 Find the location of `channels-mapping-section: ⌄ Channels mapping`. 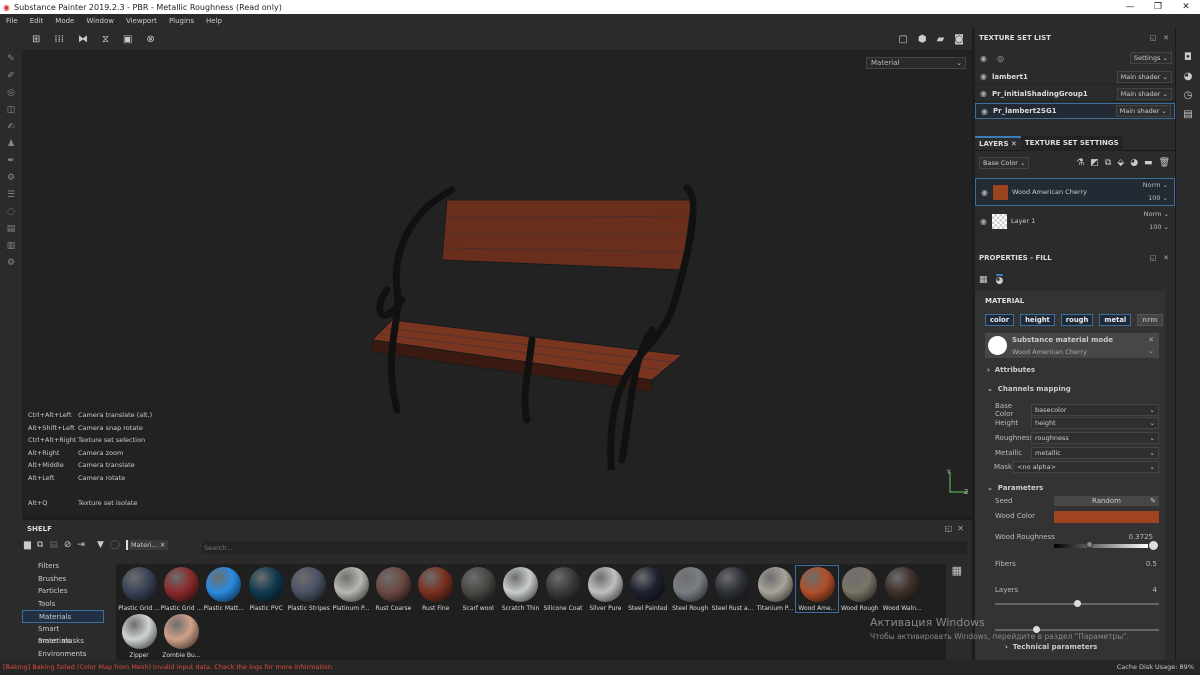

channels-mapping-section: ⌄ Channels mapping is located at coordinates (1029, 389).